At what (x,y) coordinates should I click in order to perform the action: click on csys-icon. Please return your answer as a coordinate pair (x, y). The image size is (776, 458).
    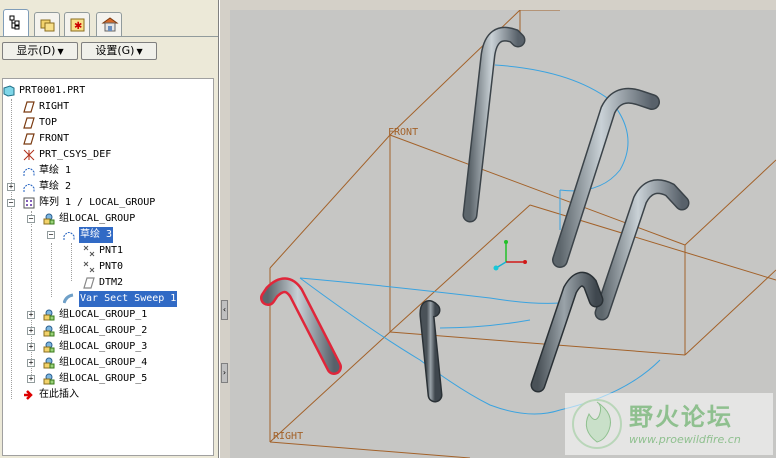
    Looking at the image, I should click on (29, 155).